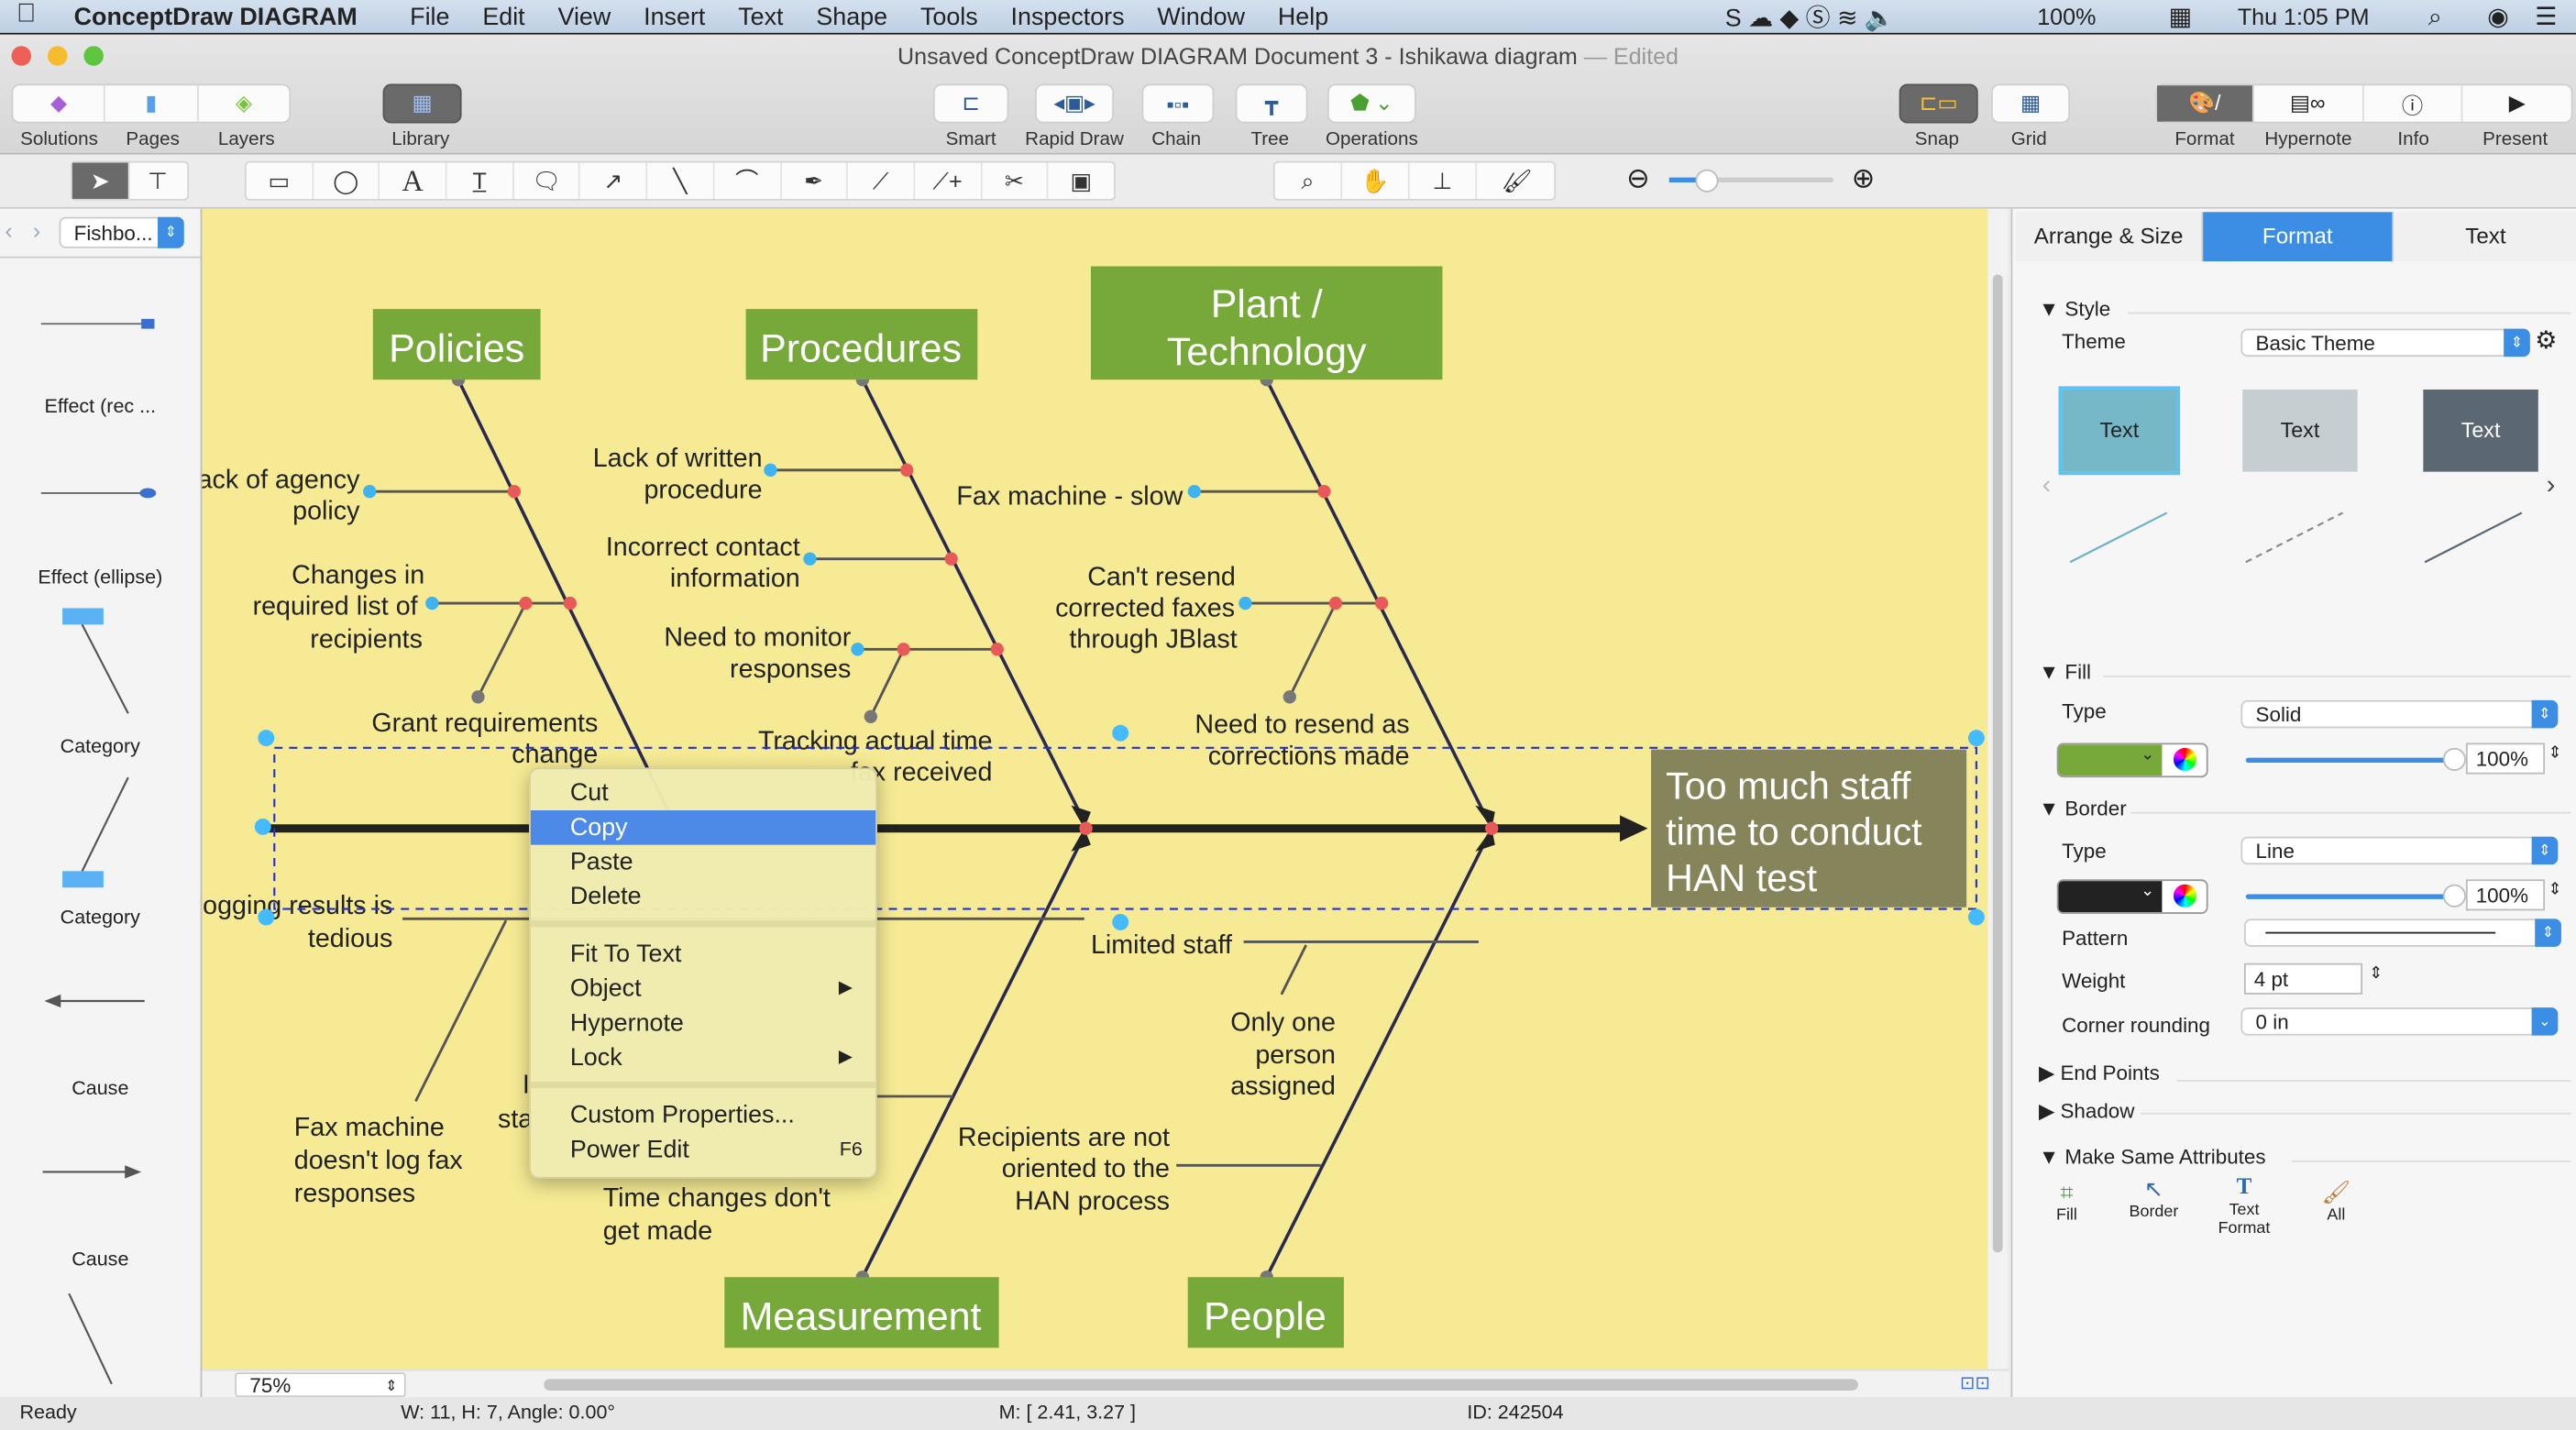 Image resolution: width=2576 pixels, height=1430 pixels. Describe the element at coordinates (101, 180) in the screenshot. I see `select-tool-icon: ➤` at that location.